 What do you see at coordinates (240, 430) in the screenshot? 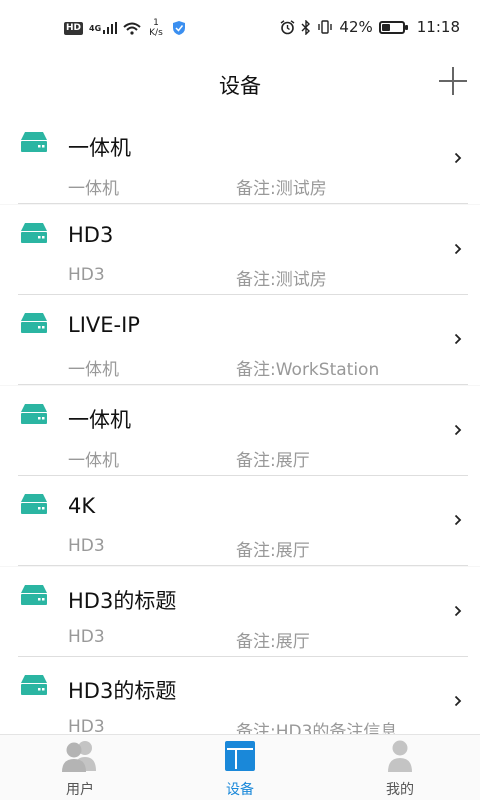
I see `device-row: 一体机 一体机 备注:展厅` at bounding box center [240, 430].